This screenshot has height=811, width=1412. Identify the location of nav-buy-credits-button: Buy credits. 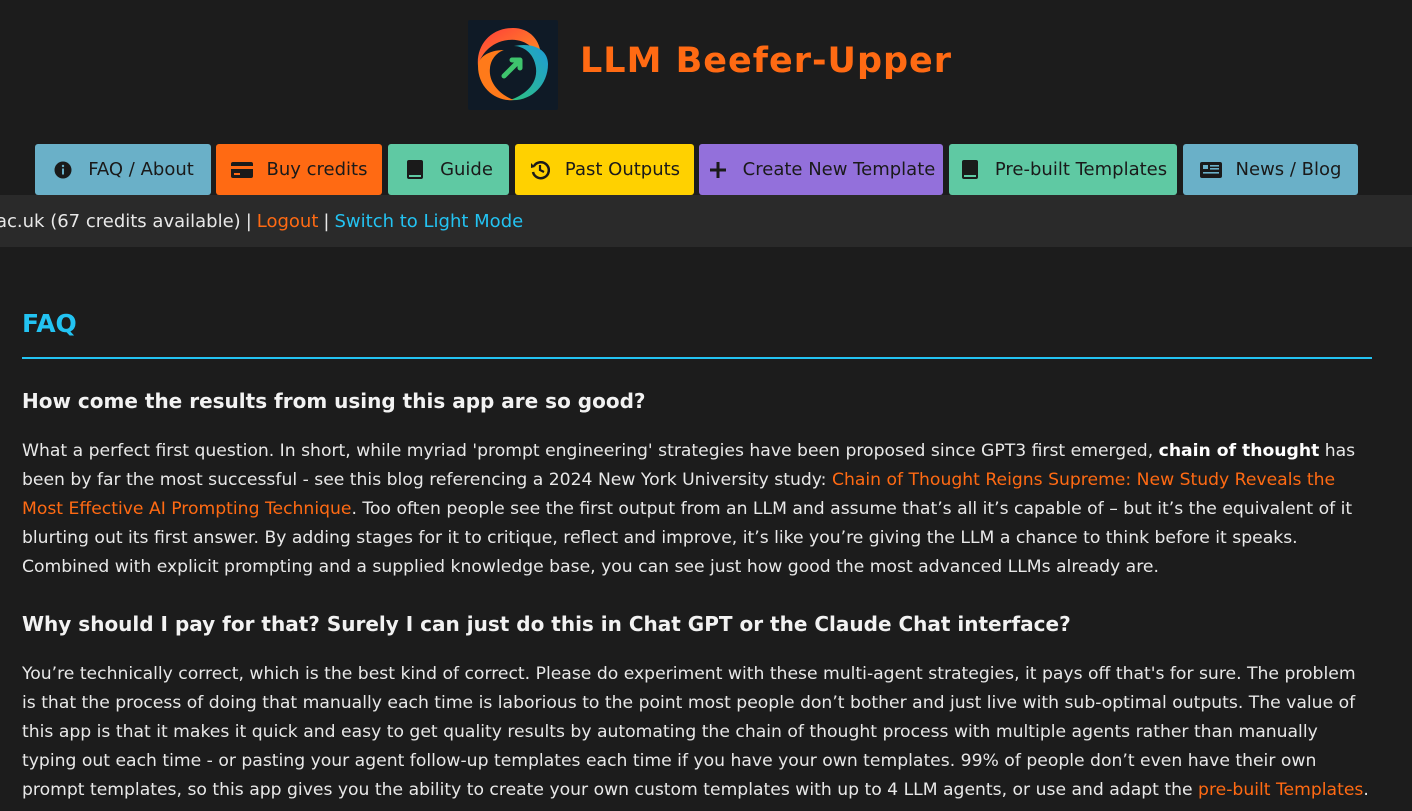
(299, 169).